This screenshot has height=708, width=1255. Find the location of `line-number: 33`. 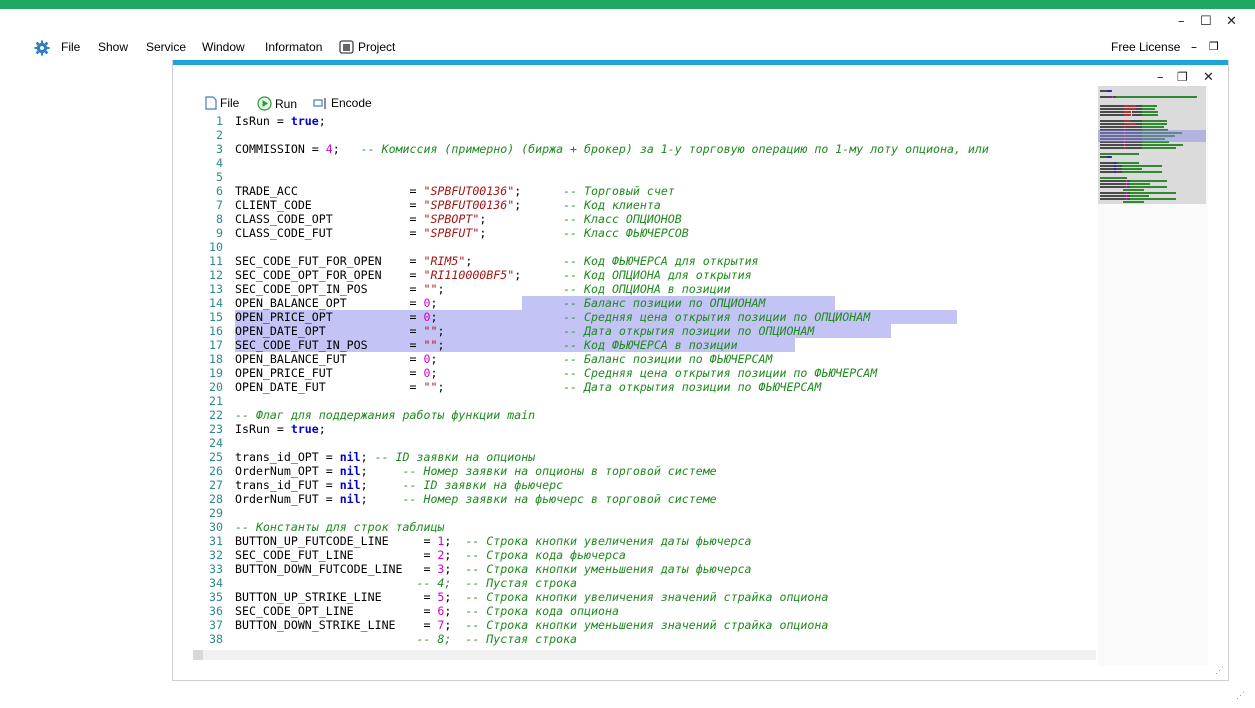

line-number: 33 is located at coordinates (216, 569).